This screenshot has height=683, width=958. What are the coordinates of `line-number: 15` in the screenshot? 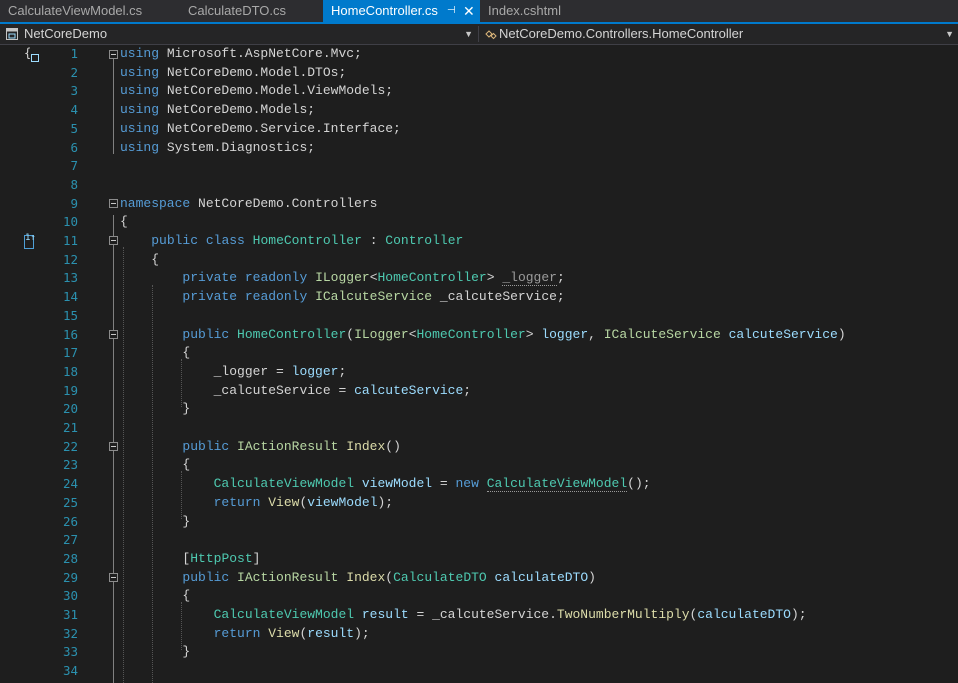 It's located at (70, 315).